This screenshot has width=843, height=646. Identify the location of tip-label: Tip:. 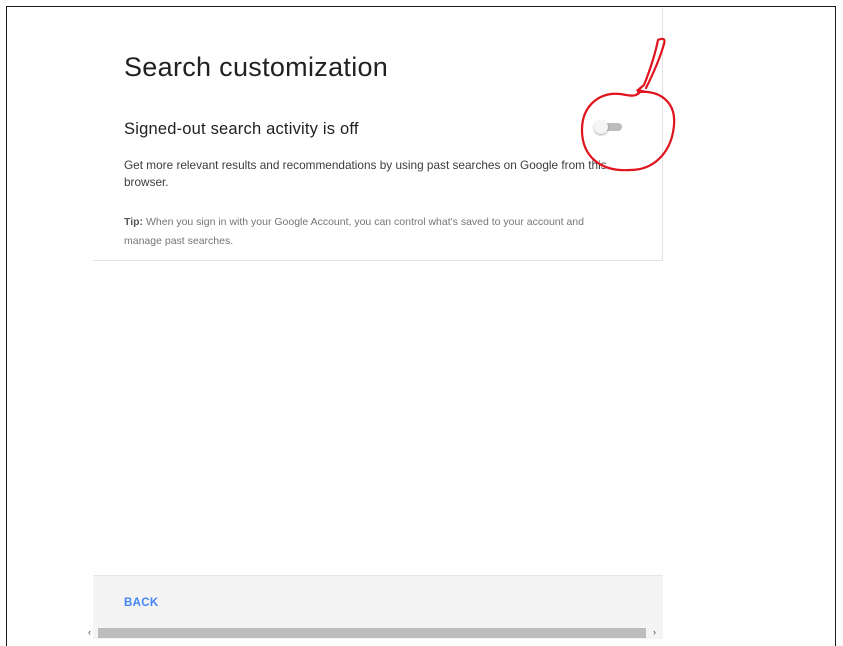
(134, 222).